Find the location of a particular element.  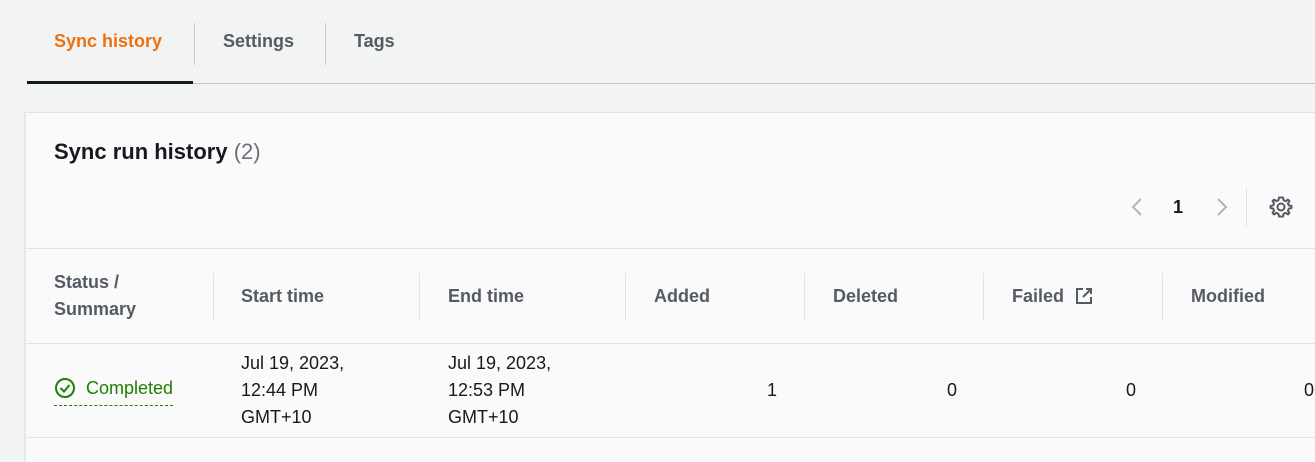

gear-icon is located at coordinates (1281, 207).